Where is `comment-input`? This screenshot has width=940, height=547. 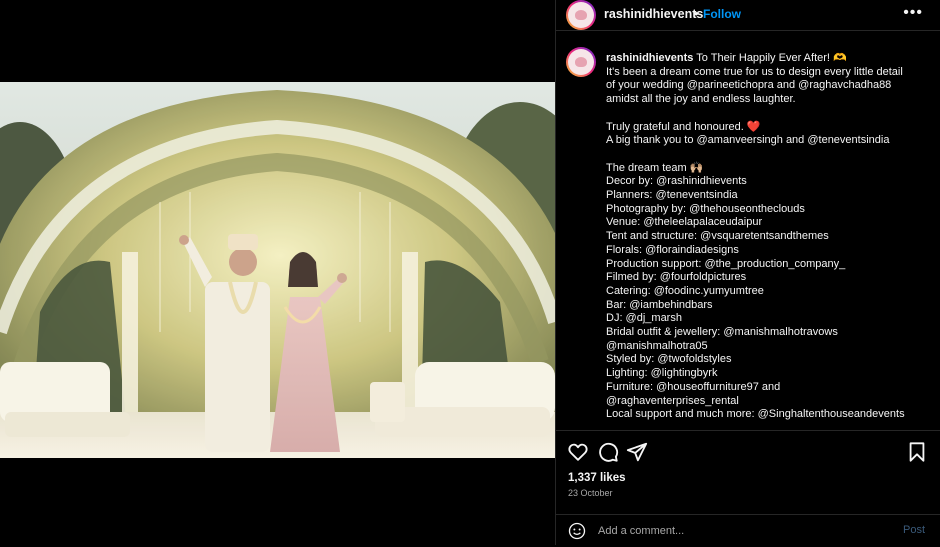
comment-input is located at coordinates (738, 531).